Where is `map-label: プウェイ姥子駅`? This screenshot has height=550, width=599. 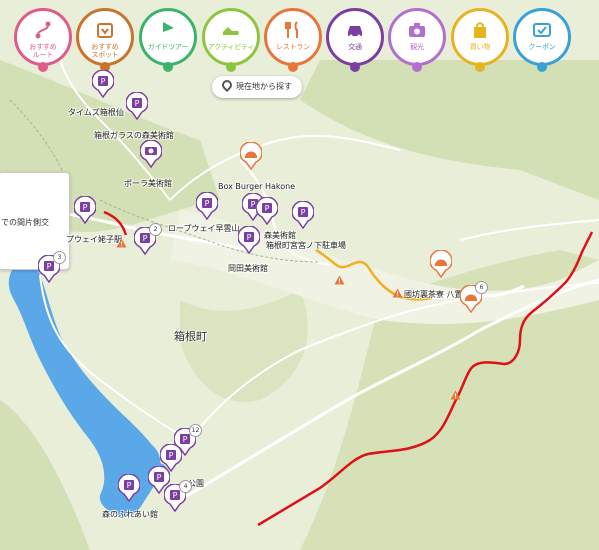 map-label: プウェイ姥子駅 is located at coordinates (94, 239).